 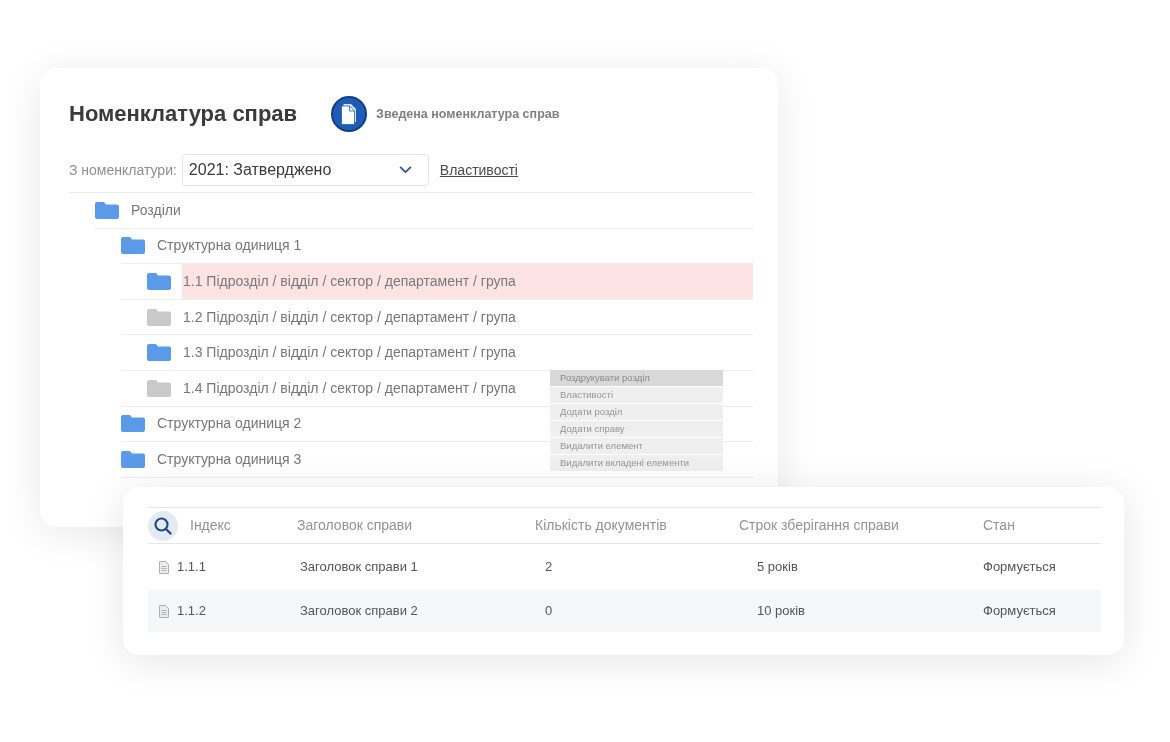 I want to click on table-cell-text: 5 років, so click(x=777, y=567).